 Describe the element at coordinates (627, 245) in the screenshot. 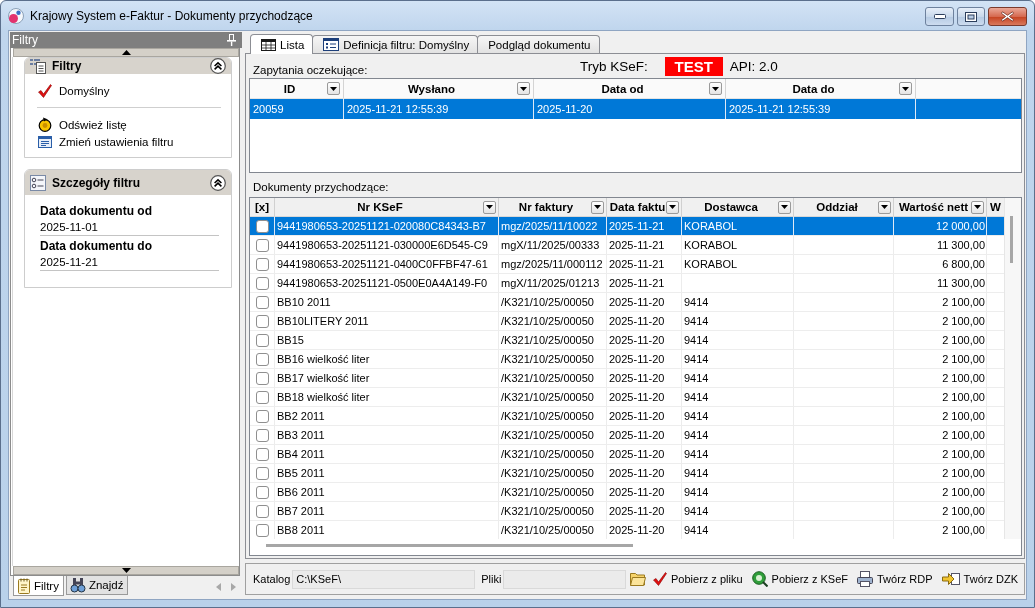

I see `table-row: 9441980653-20251121-030000E6D545-C9 mgX/11/2025/00333 2025-11-21 KORABOL 11 300,00` at that location.